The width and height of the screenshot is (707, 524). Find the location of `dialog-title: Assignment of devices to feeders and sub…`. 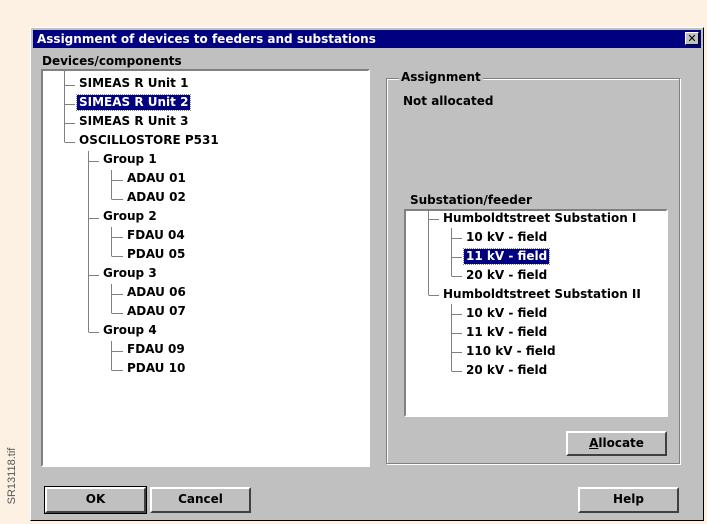

dialog-title: Assignment of devices to feeders and sub… is located at coordinates (206, 39).